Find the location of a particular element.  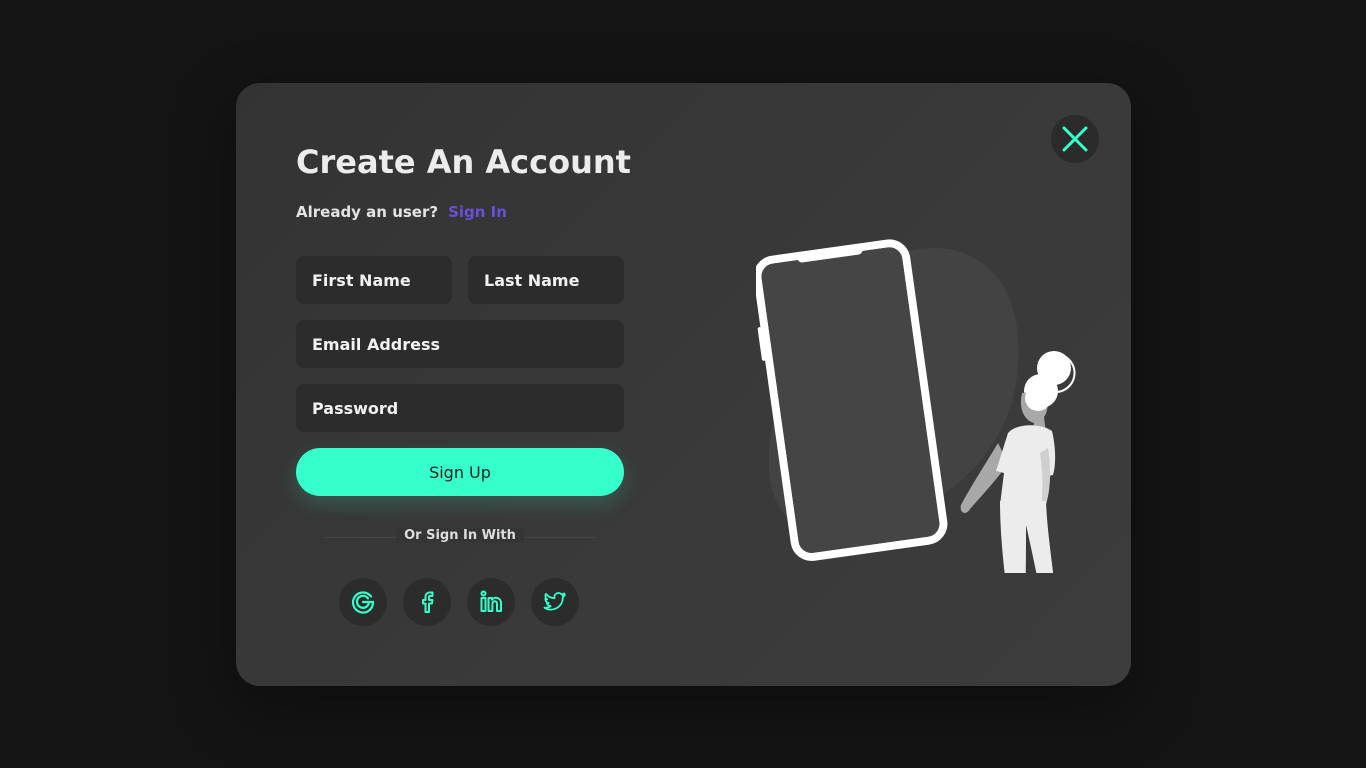

linkedin-icon is located at coordinates (491, 601).